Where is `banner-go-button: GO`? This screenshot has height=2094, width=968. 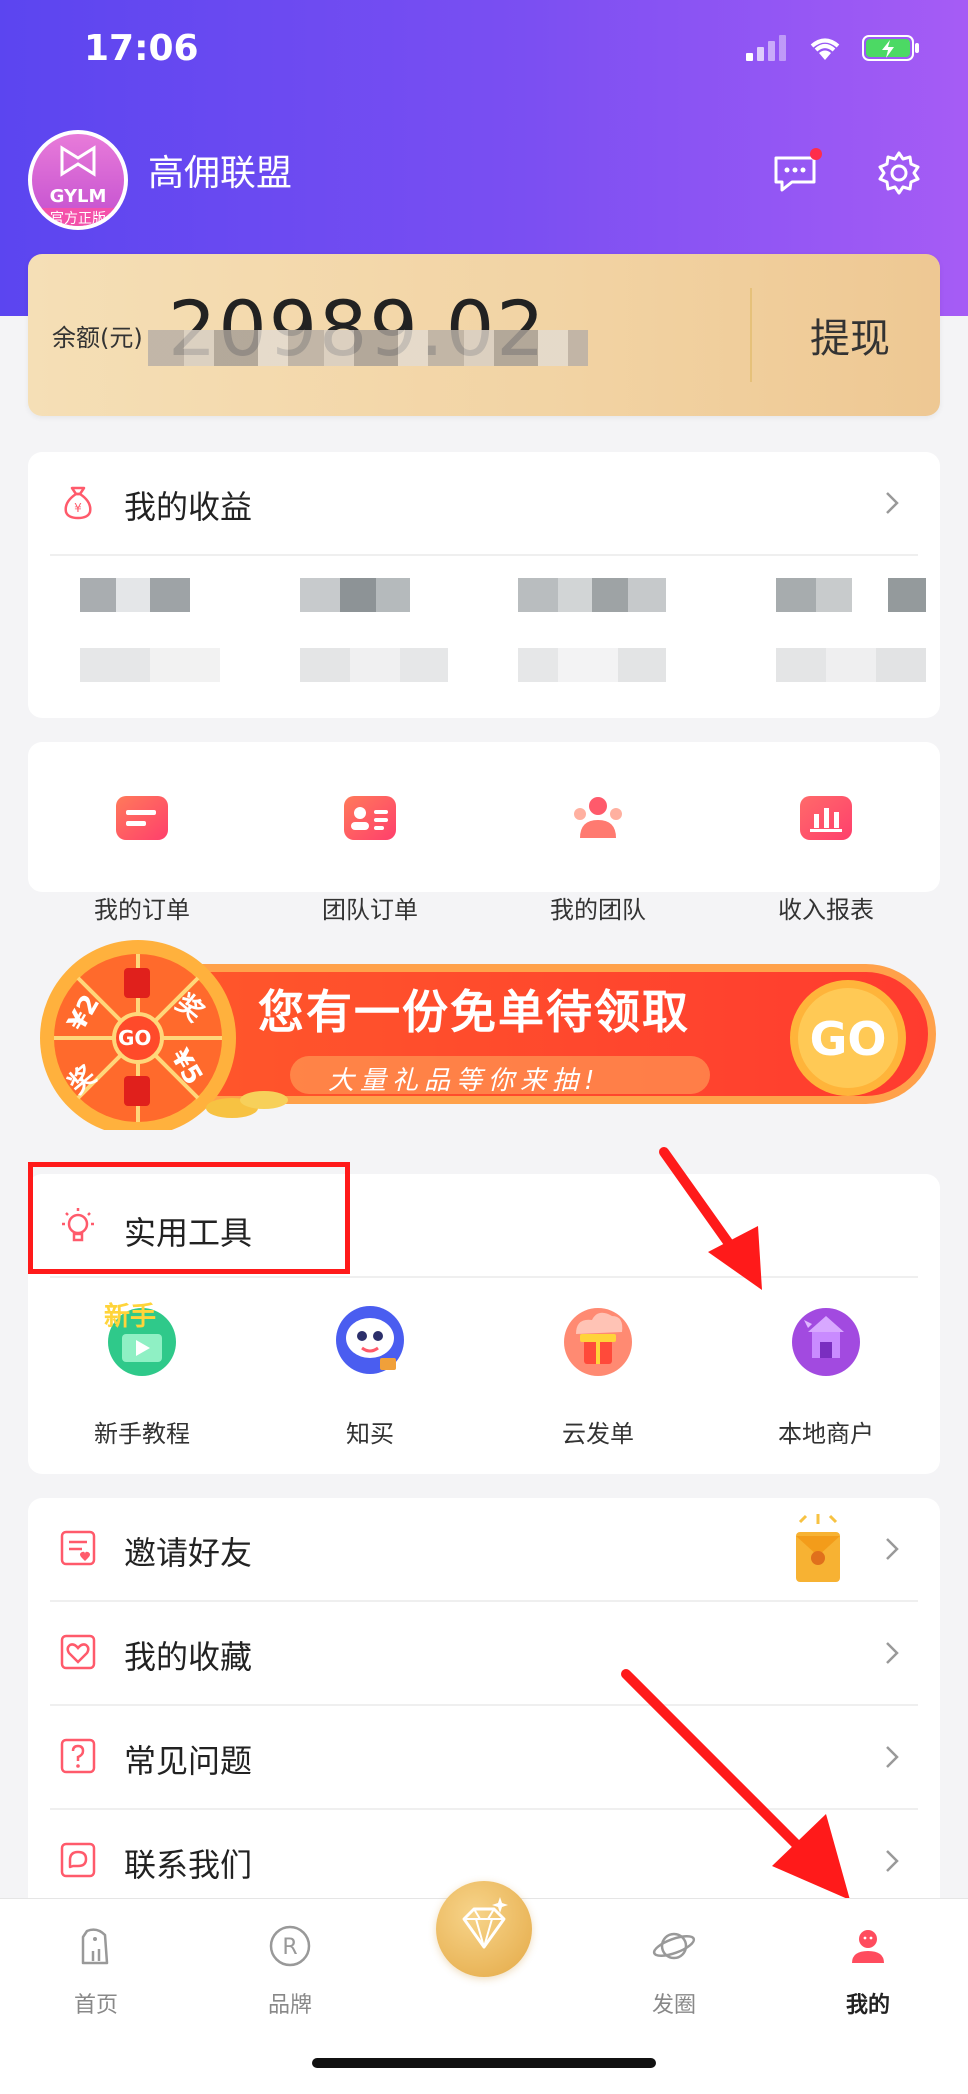 banner-go-button: GO is located at coordinates (848, 1039).